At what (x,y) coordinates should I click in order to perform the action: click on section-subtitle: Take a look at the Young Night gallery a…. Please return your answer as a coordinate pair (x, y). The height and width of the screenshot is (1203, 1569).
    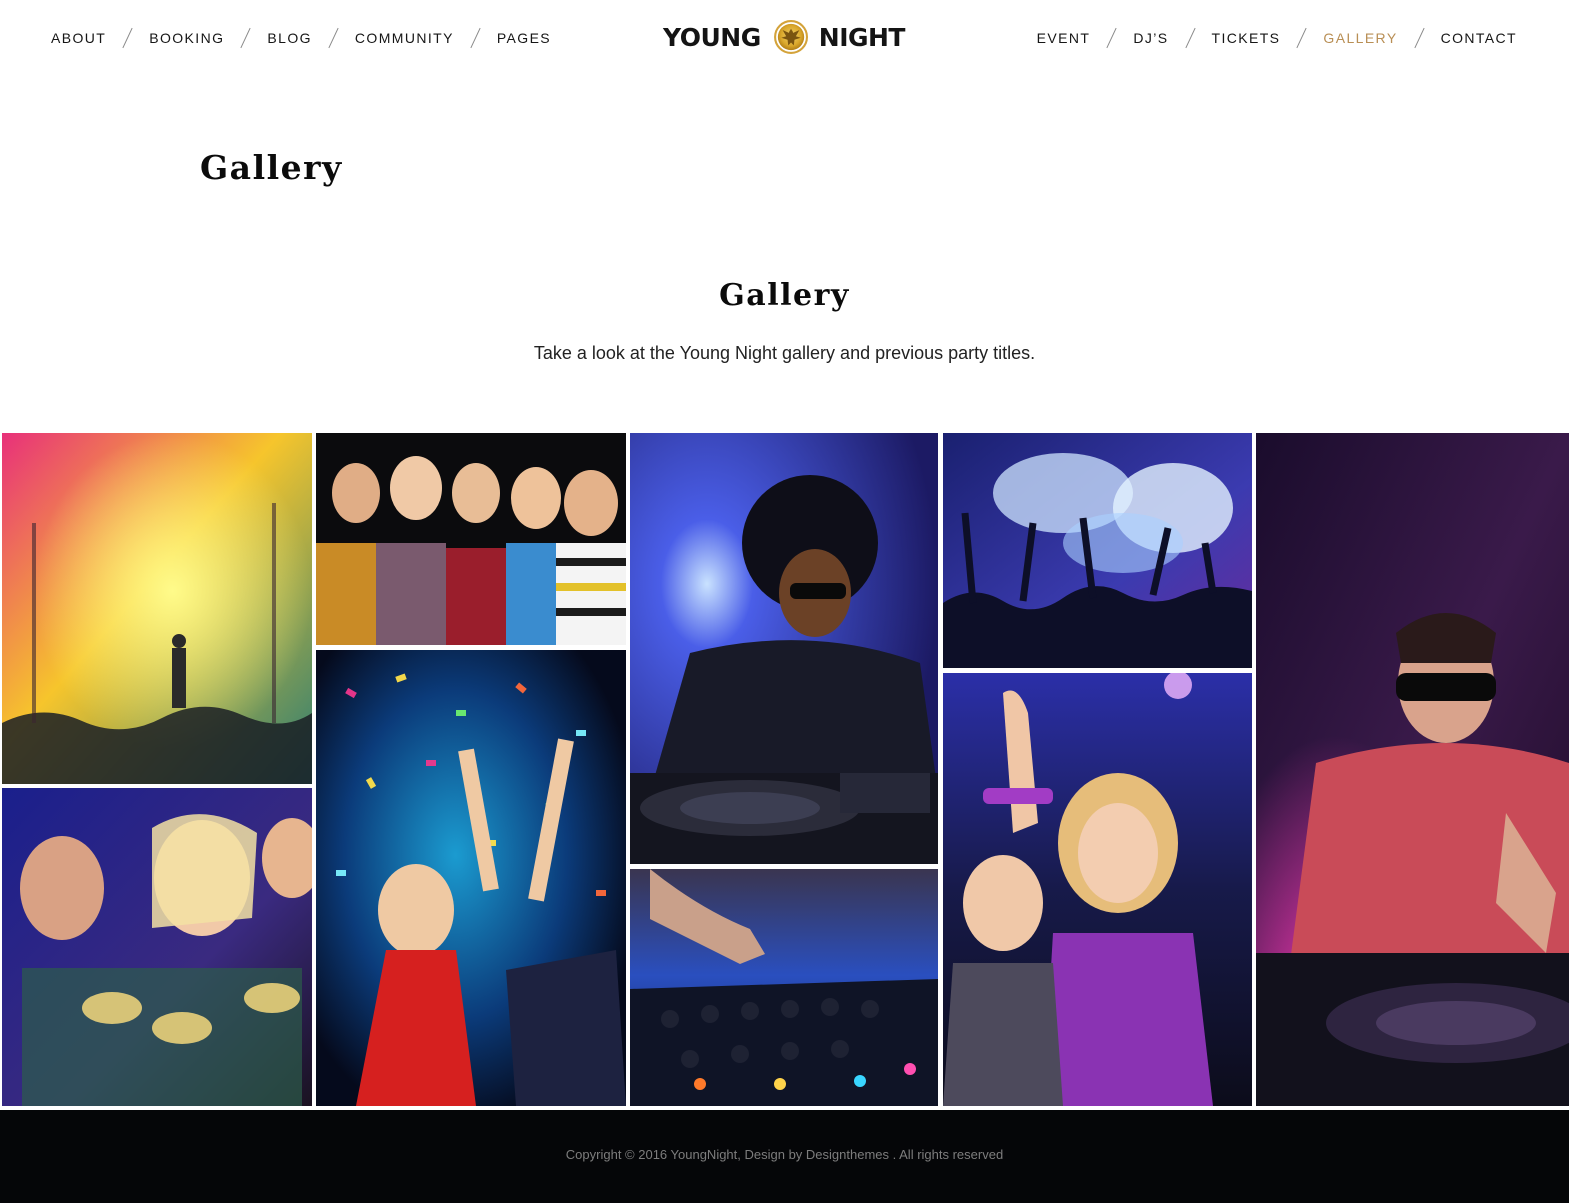
    Looking at the image, I should click on (784, 353).